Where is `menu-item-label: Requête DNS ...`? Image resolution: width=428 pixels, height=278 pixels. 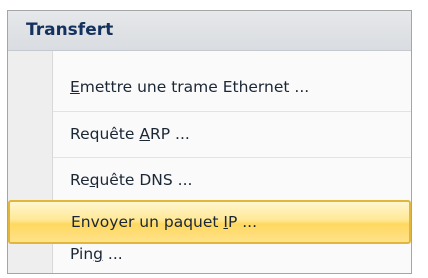 menu-item-label: Requête DNS ... is located at coordinates (131, 180).